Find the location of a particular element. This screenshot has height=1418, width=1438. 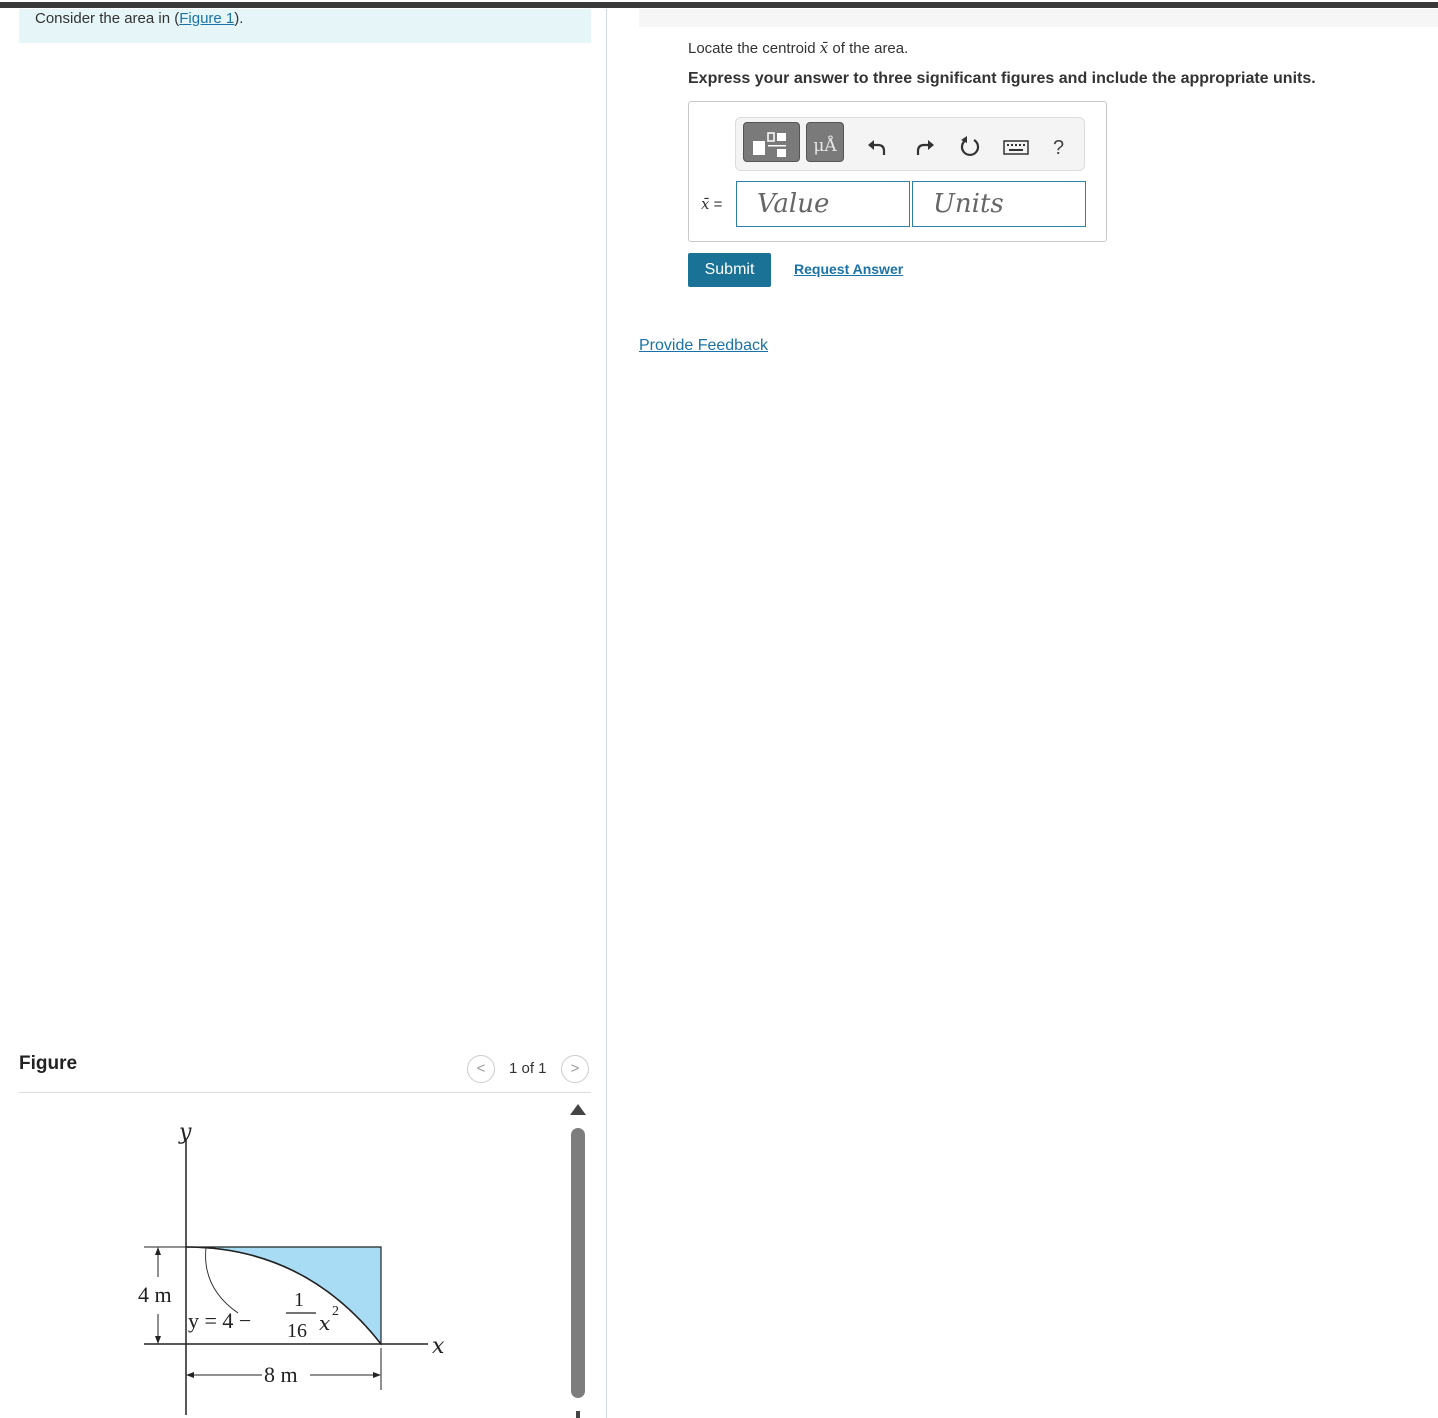

equation-fraction-numerator: 1 is located at coordinates (299, 1300).